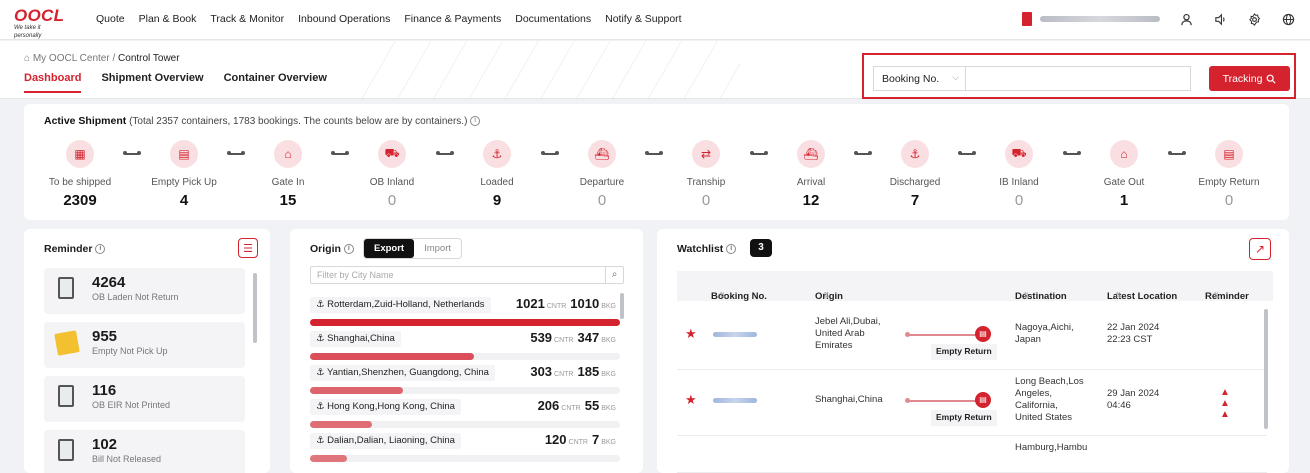  Describe the element at coordinates (1078, 78) in the screenshot. I see `tracking-number-input` at that location.